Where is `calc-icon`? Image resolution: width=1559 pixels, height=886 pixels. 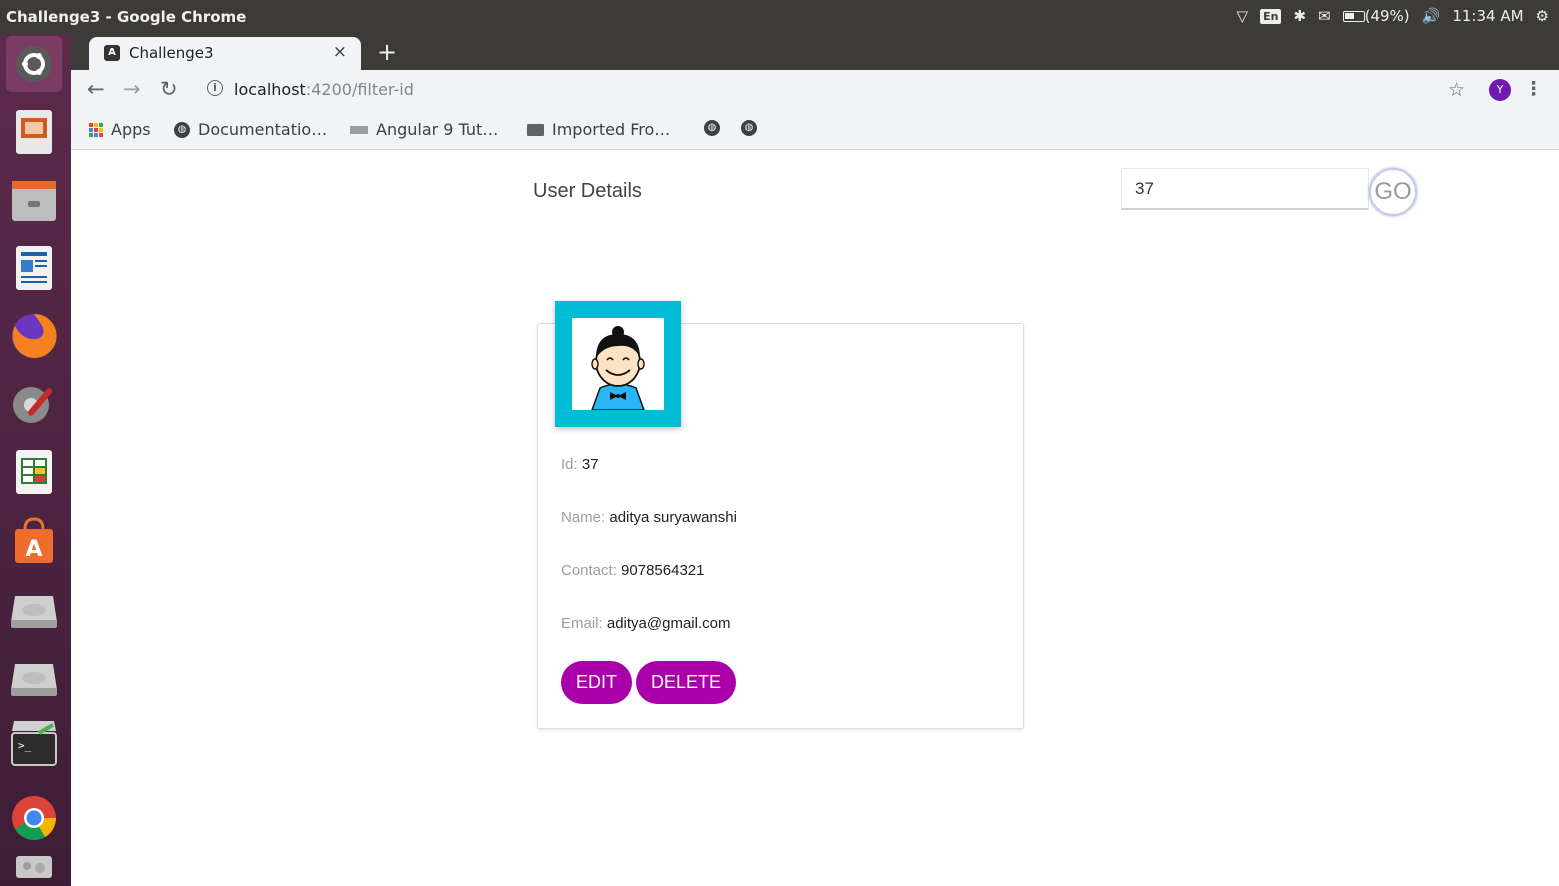
calc-icon is located at coordinates (34, 472).